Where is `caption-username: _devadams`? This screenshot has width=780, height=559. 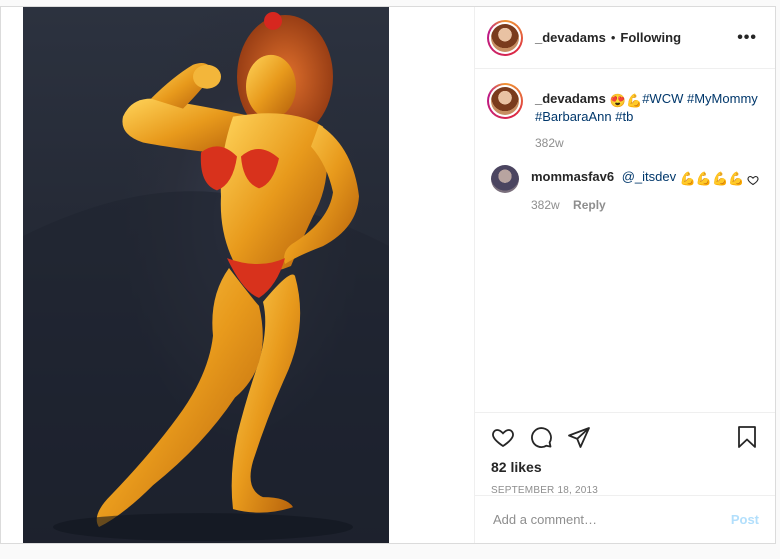 caption-username: _devadams is located at coordinates (570, 98).